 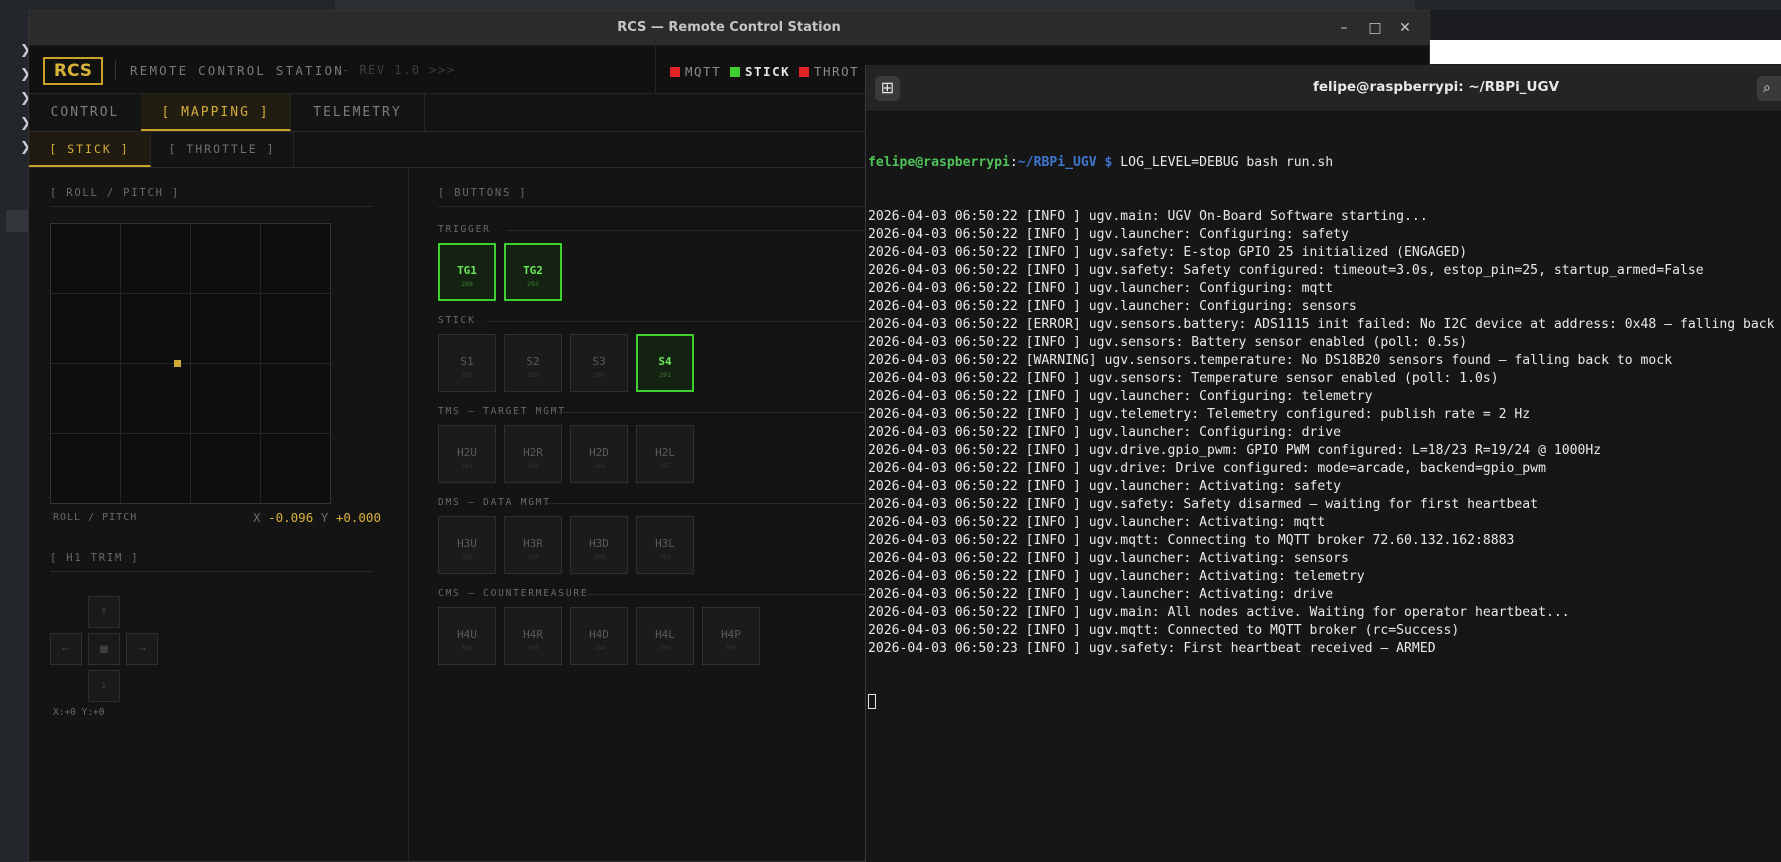 I want to click on trim-right-button: →, so click(x=142, y=649).